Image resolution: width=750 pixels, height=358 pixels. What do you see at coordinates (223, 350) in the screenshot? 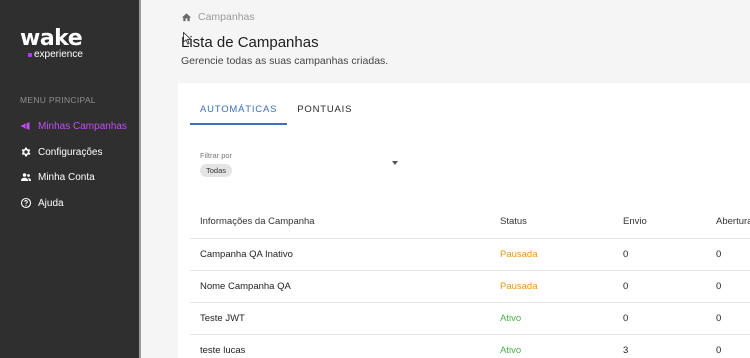
I see `campaign-name: teste lucas` at bounding box center [223, 350].